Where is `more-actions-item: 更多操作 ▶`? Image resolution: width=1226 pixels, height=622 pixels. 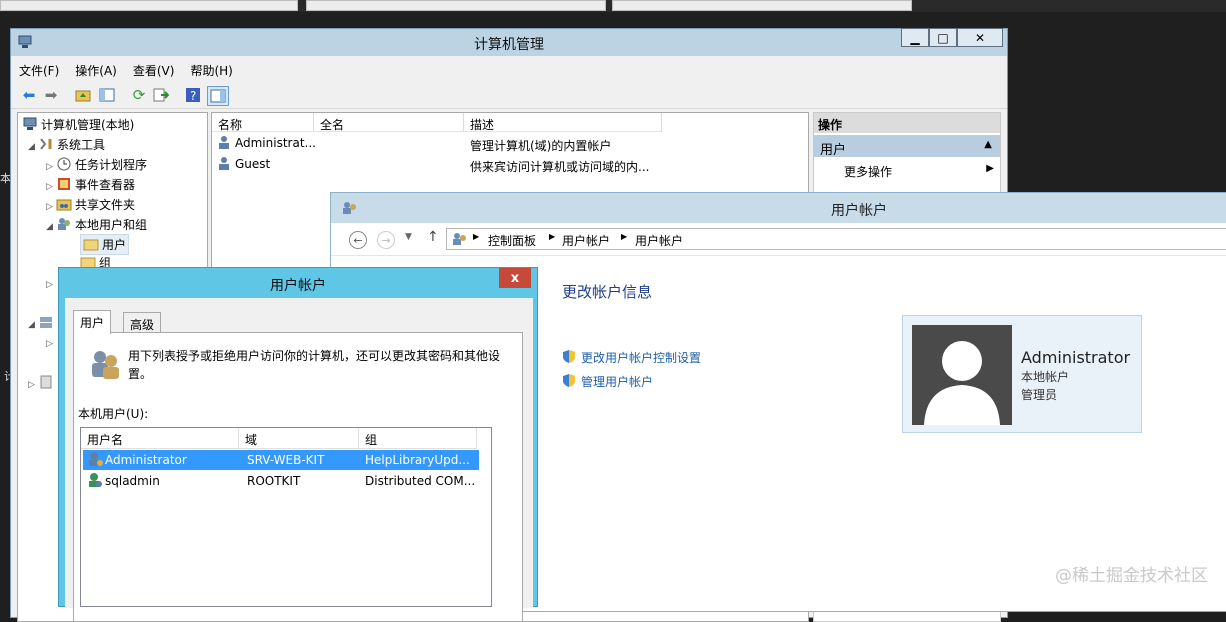 more-actions-item: 更多操作 ▶ is located at coordinates (919, 171).